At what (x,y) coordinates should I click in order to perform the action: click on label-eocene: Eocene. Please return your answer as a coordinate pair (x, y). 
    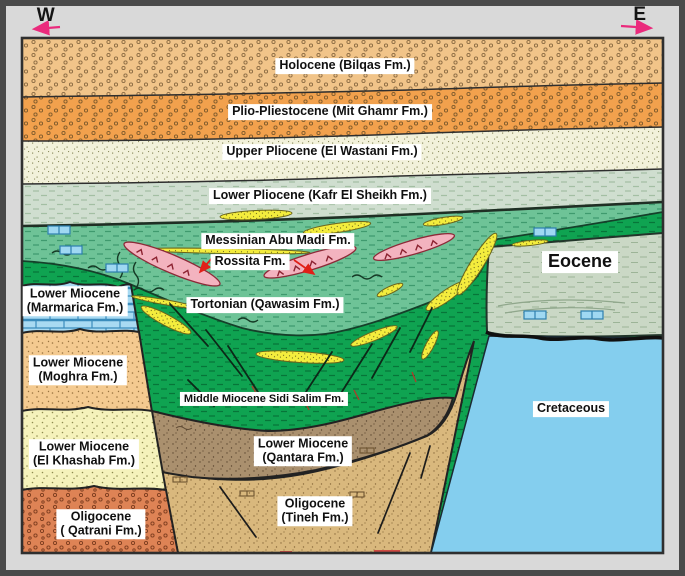
    Looking at the image, I should click on (580, 262).